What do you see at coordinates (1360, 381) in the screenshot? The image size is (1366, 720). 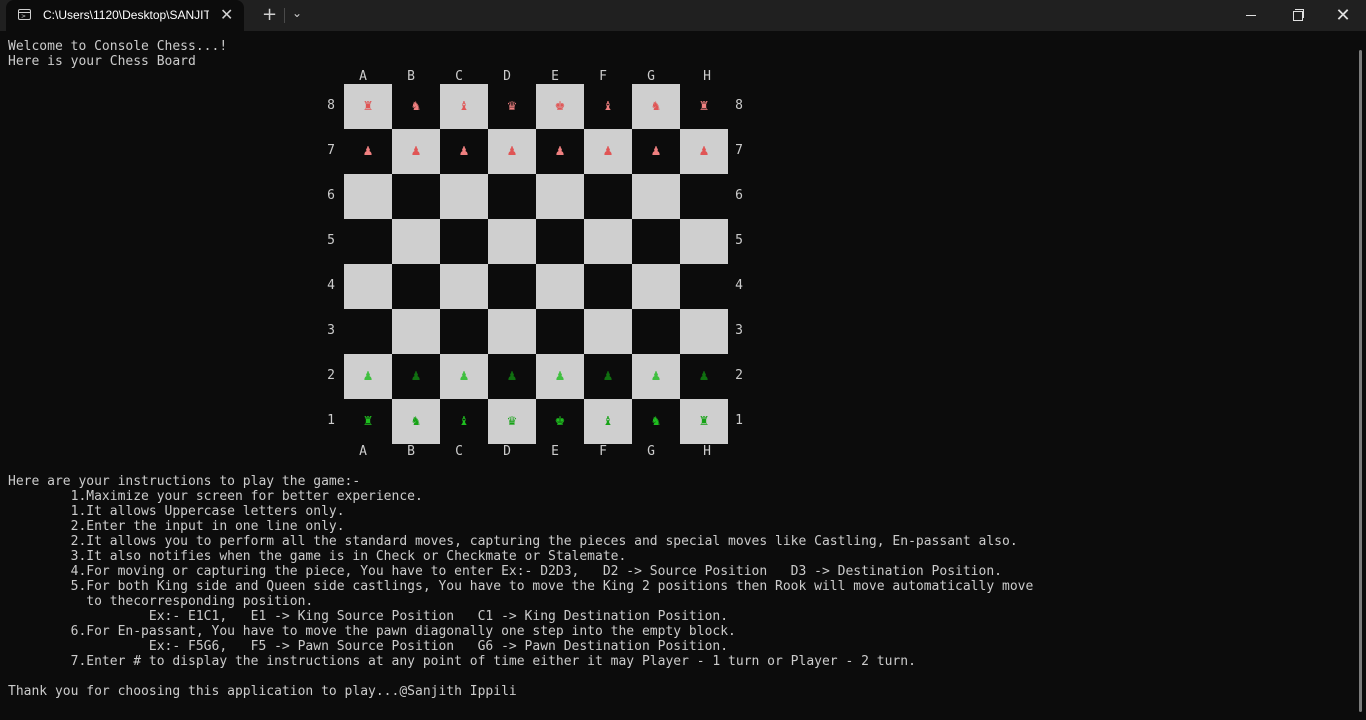 I see `scrollbar-thumb` at bounding box center [1360, 381].